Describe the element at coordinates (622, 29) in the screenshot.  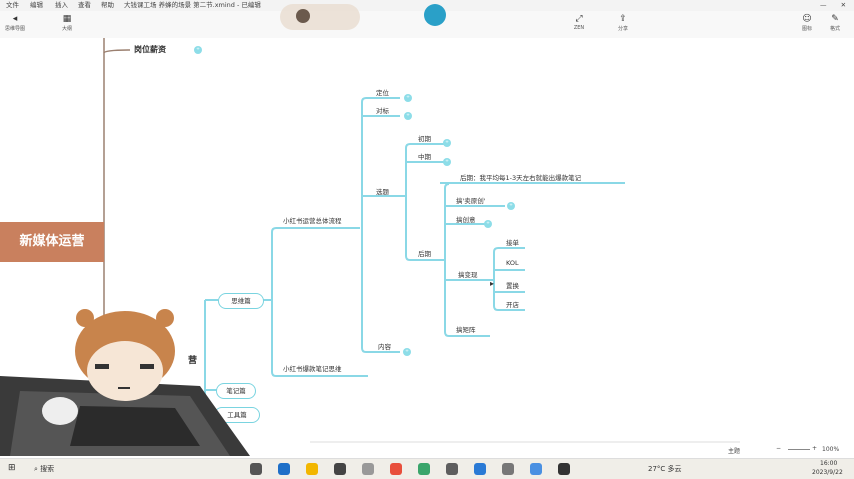
I see `share-label: 分享` at that location.